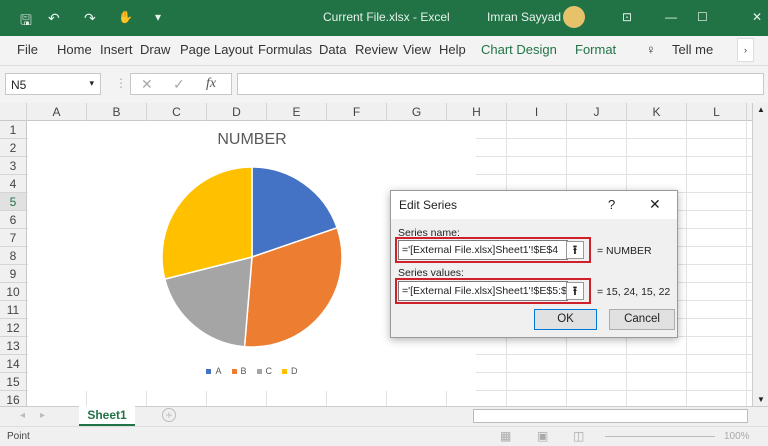 This screenshot has width=768, height=446. What do you see at coordinates (519, 49) in the screenshot?
I see `tab-chart-design: Chart Design` at bounding box center [519, 49].